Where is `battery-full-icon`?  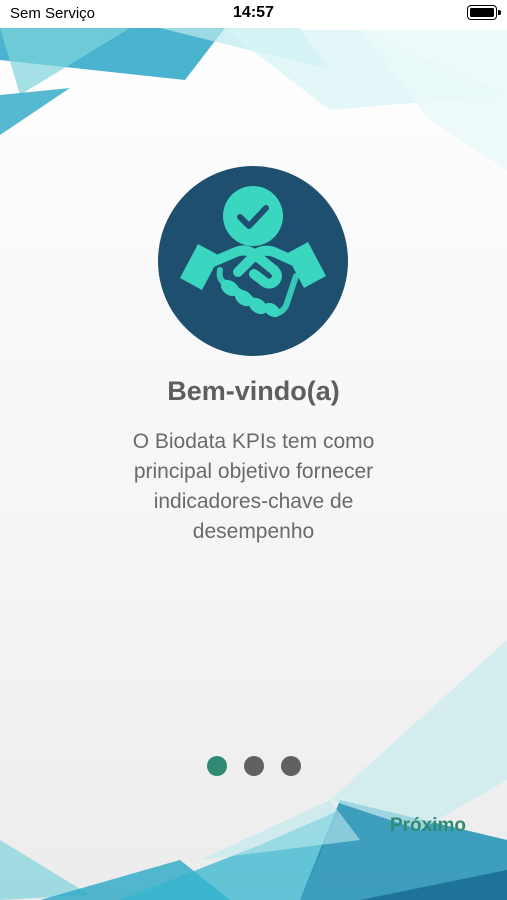 battery-full-icon is located at coordinates (484, 12).